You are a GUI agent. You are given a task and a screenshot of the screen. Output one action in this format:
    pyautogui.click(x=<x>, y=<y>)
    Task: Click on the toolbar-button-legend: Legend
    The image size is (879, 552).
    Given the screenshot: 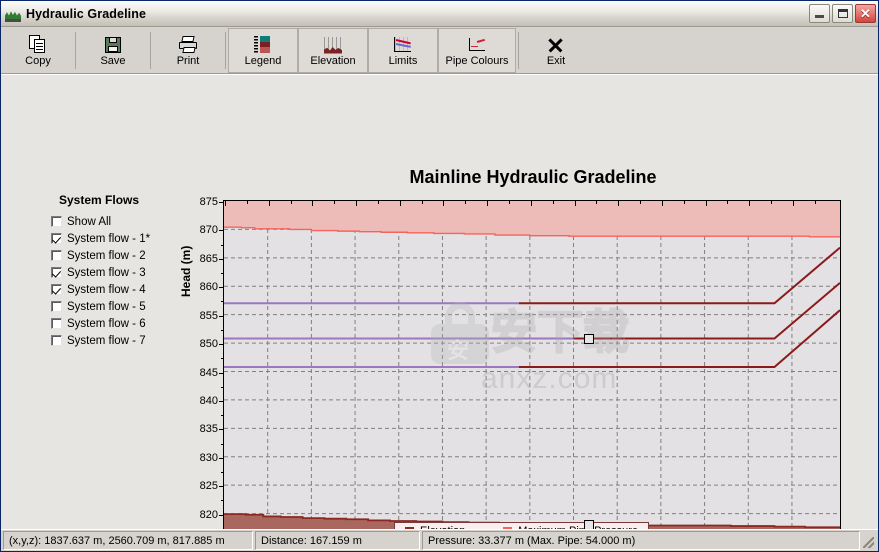 What is the action you would take?
    pyautogui.click(x=263, y=50)
    